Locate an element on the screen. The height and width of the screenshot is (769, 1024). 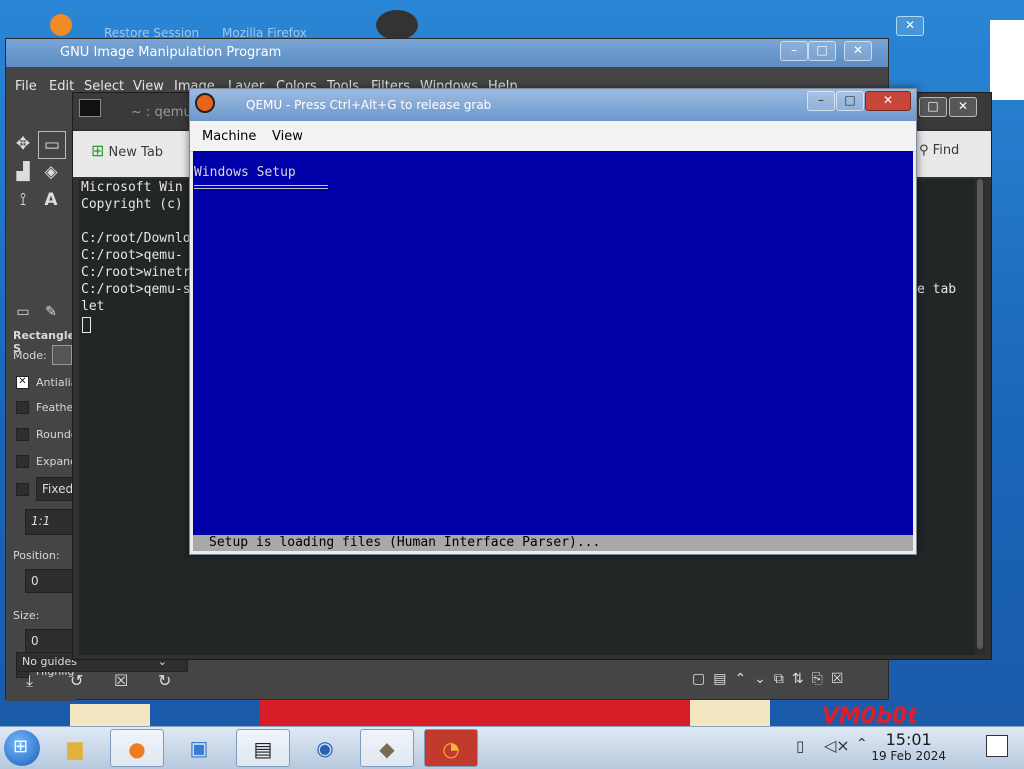
firefox-icon: ● is located at coordinates (137, 749).